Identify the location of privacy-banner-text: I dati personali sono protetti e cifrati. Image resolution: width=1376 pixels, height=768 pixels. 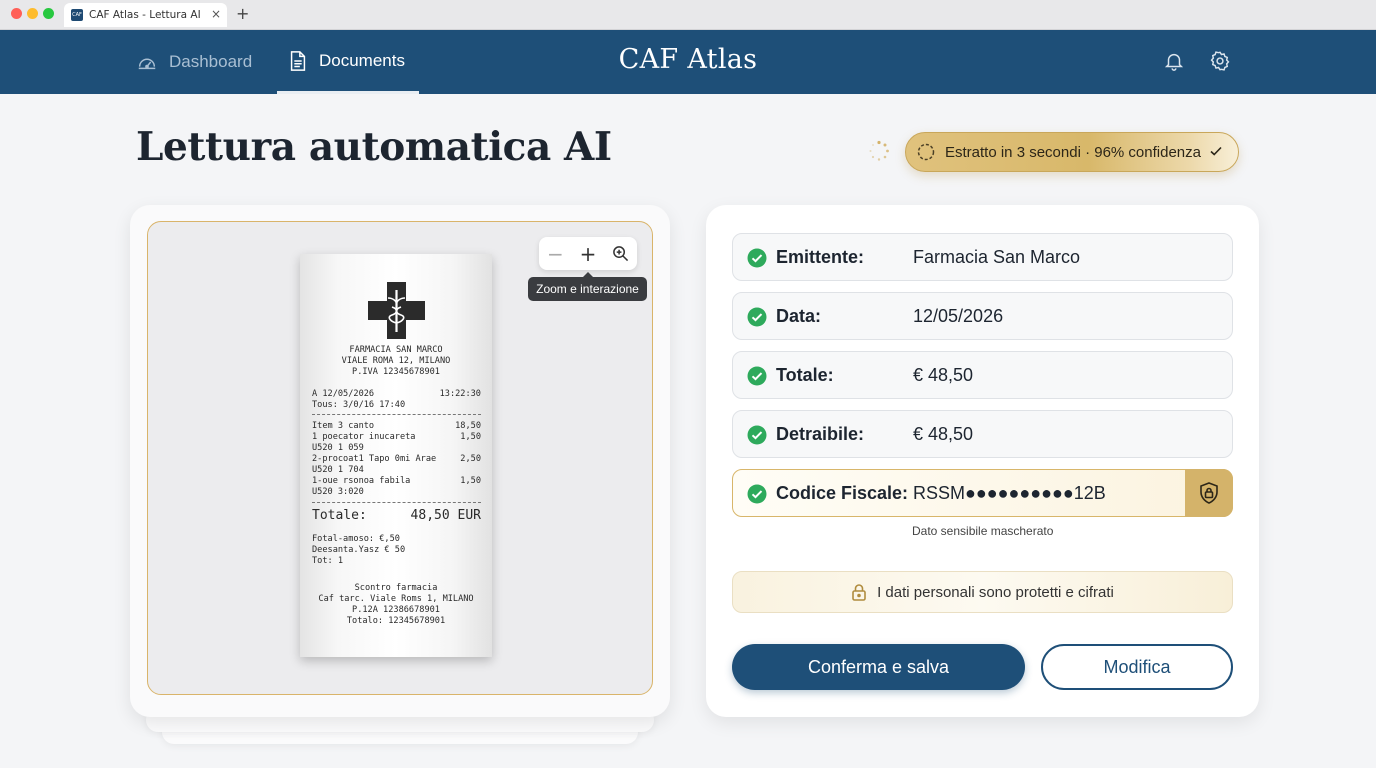
(995, 592).